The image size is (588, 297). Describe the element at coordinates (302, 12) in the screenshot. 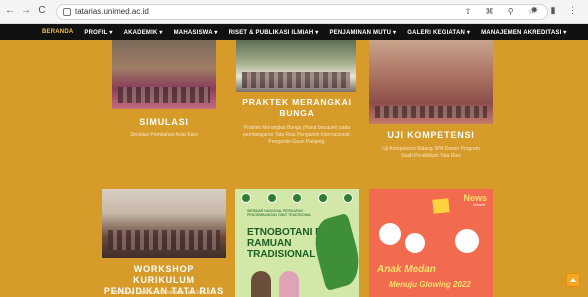

I see `address-bar: tatarias.unimed.ac.id ⇧ ⌘ ⚲ ☆` at that location.